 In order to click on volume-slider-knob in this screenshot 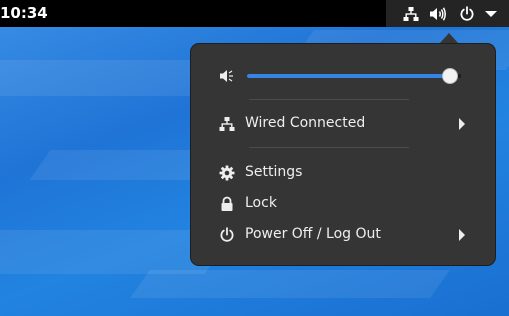, I will do `click(450, 76)`.